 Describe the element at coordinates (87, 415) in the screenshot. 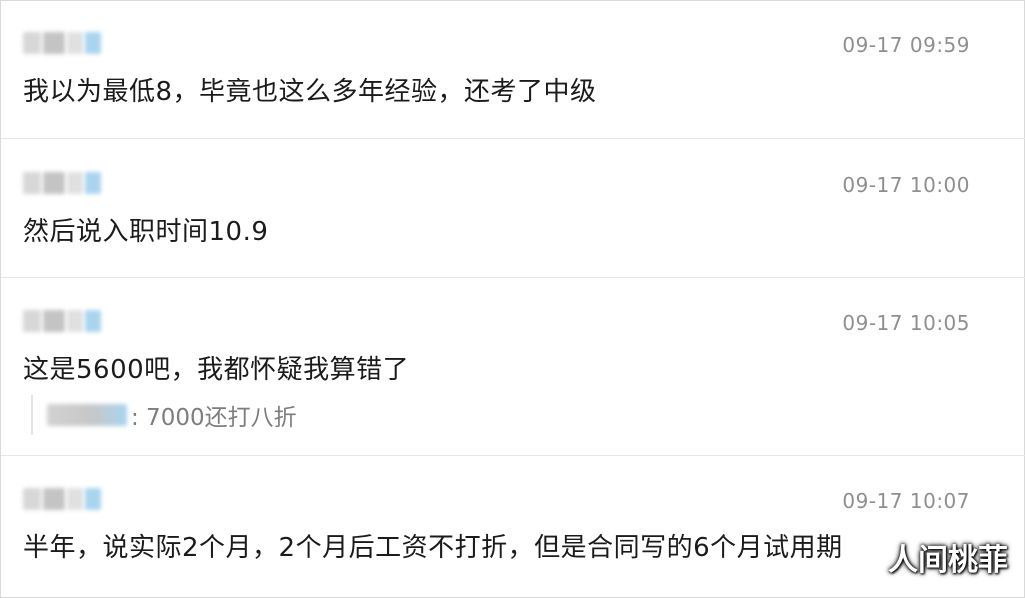

I see `reply-username-blurred` at that location.